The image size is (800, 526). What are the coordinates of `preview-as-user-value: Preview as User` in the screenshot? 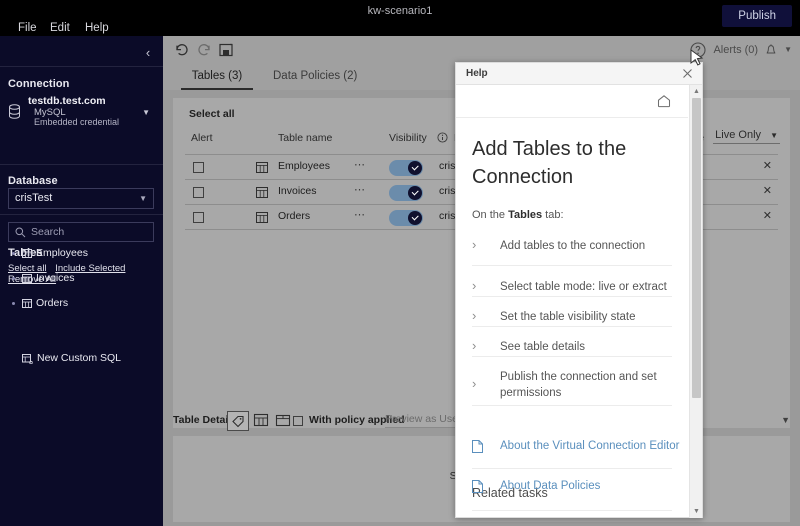 It's located at (423, 419).